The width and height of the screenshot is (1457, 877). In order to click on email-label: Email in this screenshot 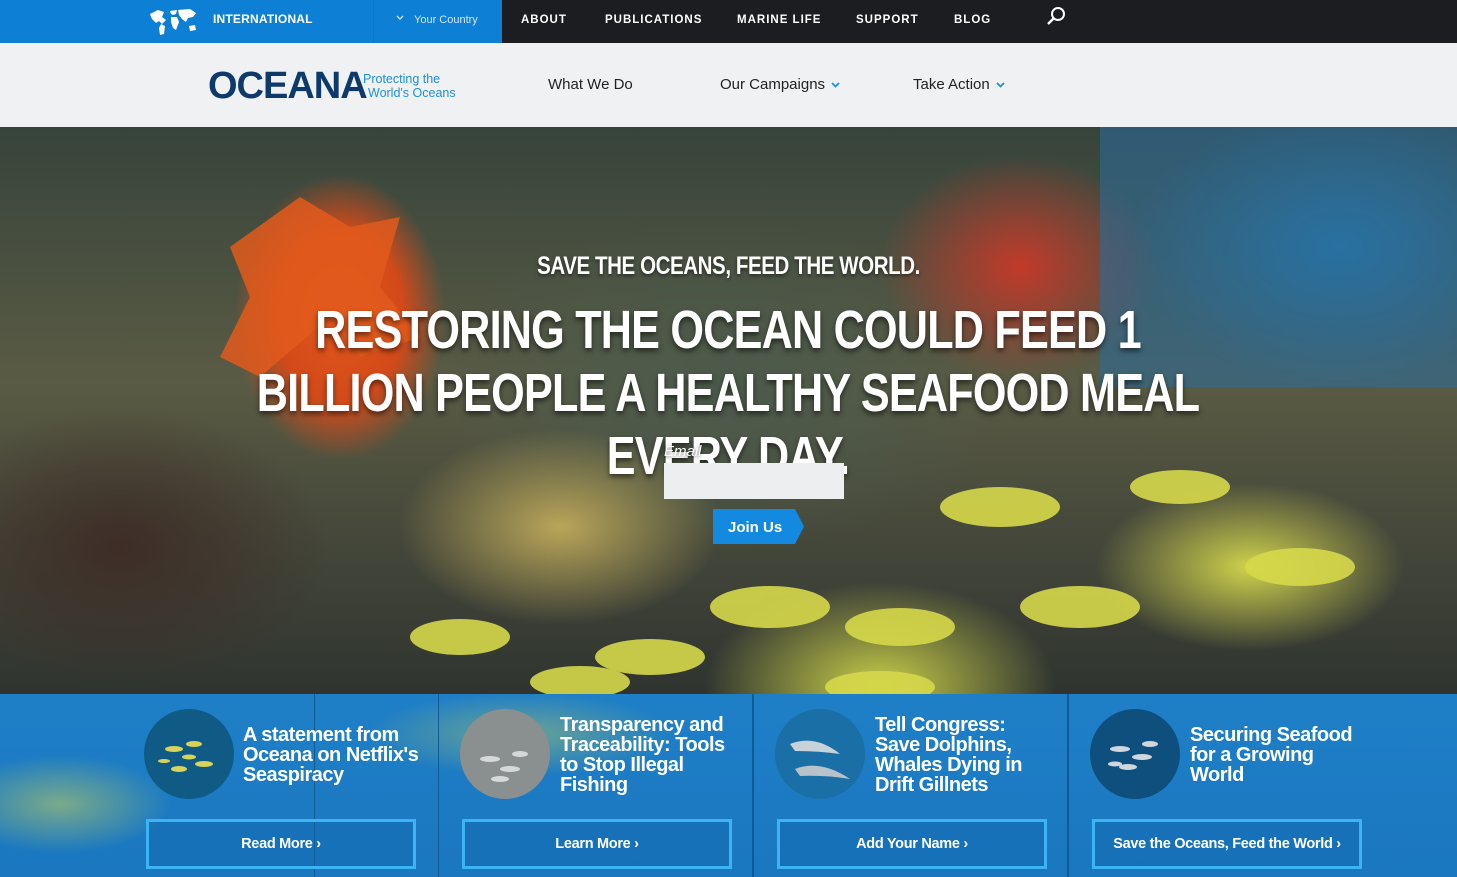, I will do `click(683, 451)`.